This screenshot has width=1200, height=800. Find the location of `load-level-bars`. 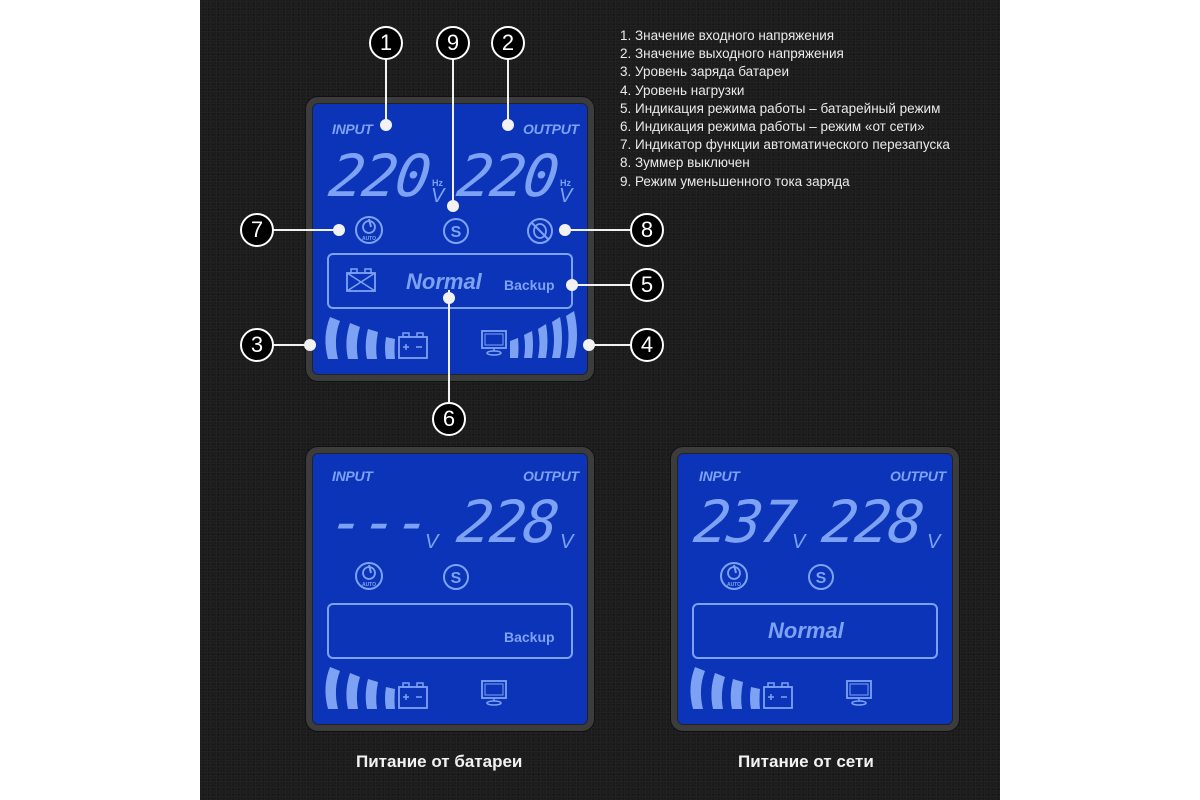

load-level-bars is located at coordinates (529, 334).